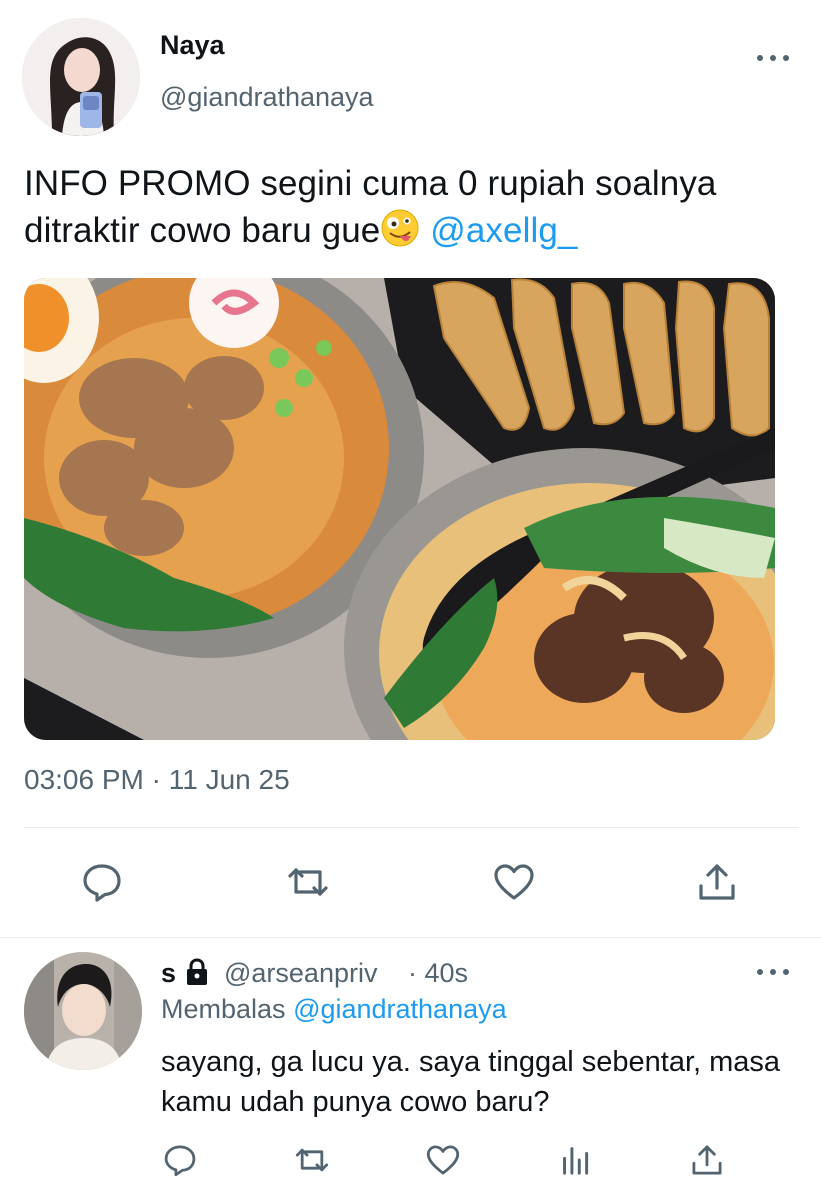  What do you see at coordinates (400, 228) in the screenshot?
I see `zany-face-emoji-icon` at bounding box center [400, 228].